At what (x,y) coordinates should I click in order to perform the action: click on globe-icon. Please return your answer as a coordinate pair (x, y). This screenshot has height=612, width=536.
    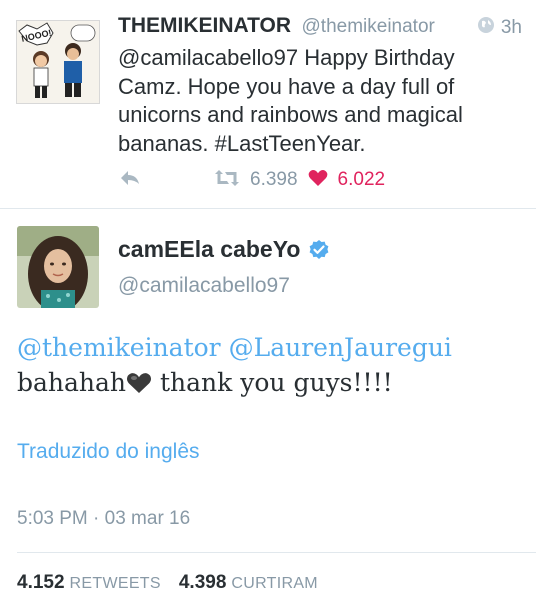
    Looking at the image, I should click on (486, 28).